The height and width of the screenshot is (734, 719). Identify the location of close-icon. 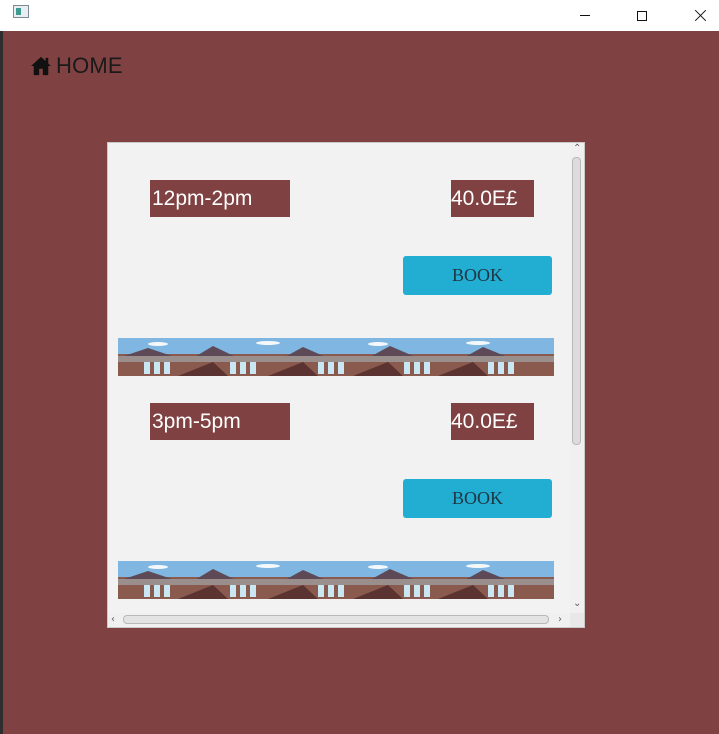
(700, 15).